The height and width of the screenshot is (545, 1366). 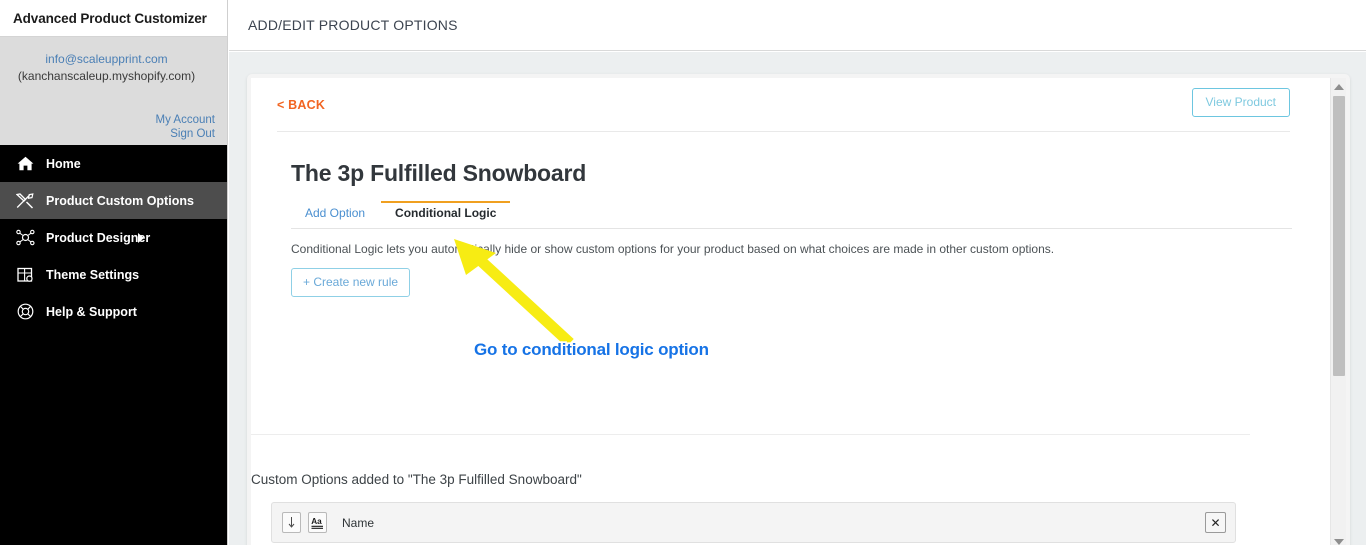 I want to click on my-account-link: My Account, so click(x=185, y=120).